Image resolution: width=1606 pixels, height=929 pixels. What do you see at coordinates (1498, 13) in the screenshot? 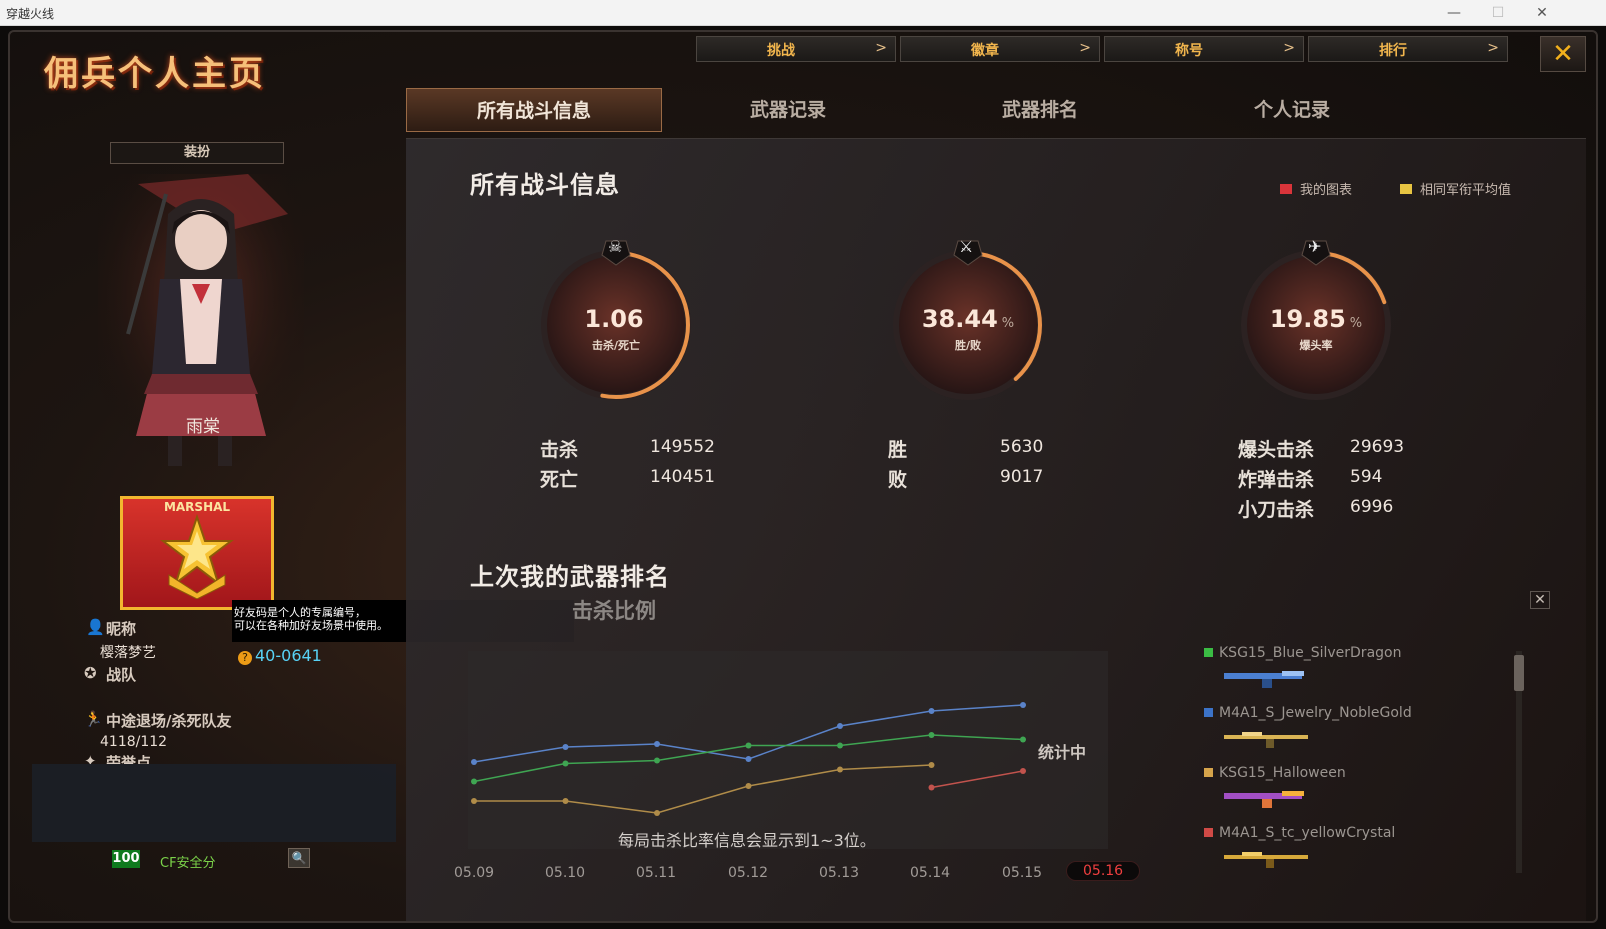
I see `maximize-button: ☐` at bounding box center [1498, 13].